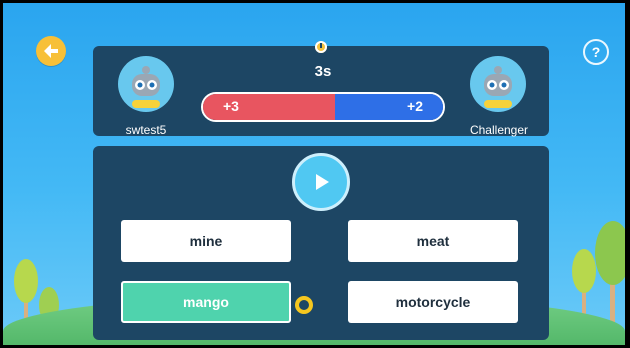  Describe the element at coordinates (389, 107) in the screenshot. I see `opponent-score-fill: +2` at that location.